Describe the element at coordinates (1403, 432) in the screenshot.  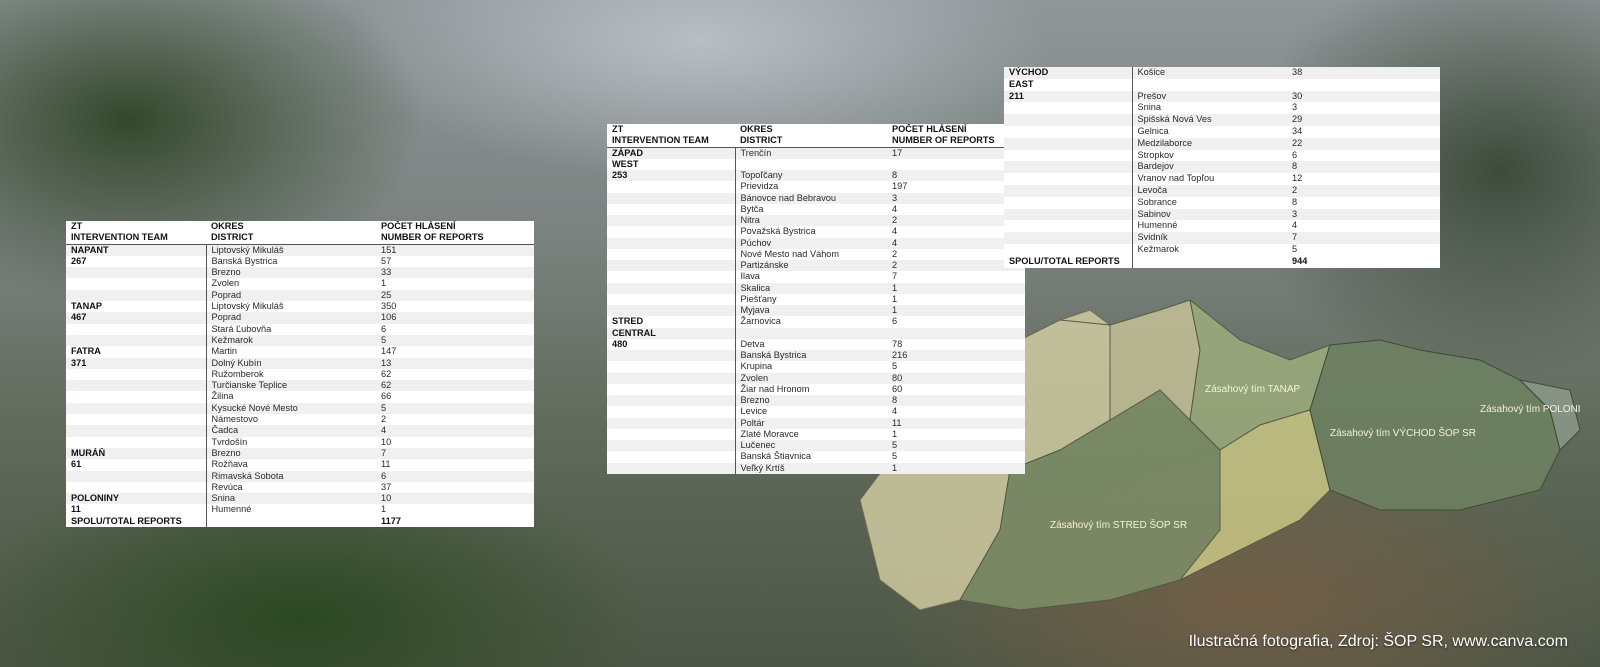
I see `map-label-vychod: Zásahový tím VÝCHOD ŠOP SR` at that location.